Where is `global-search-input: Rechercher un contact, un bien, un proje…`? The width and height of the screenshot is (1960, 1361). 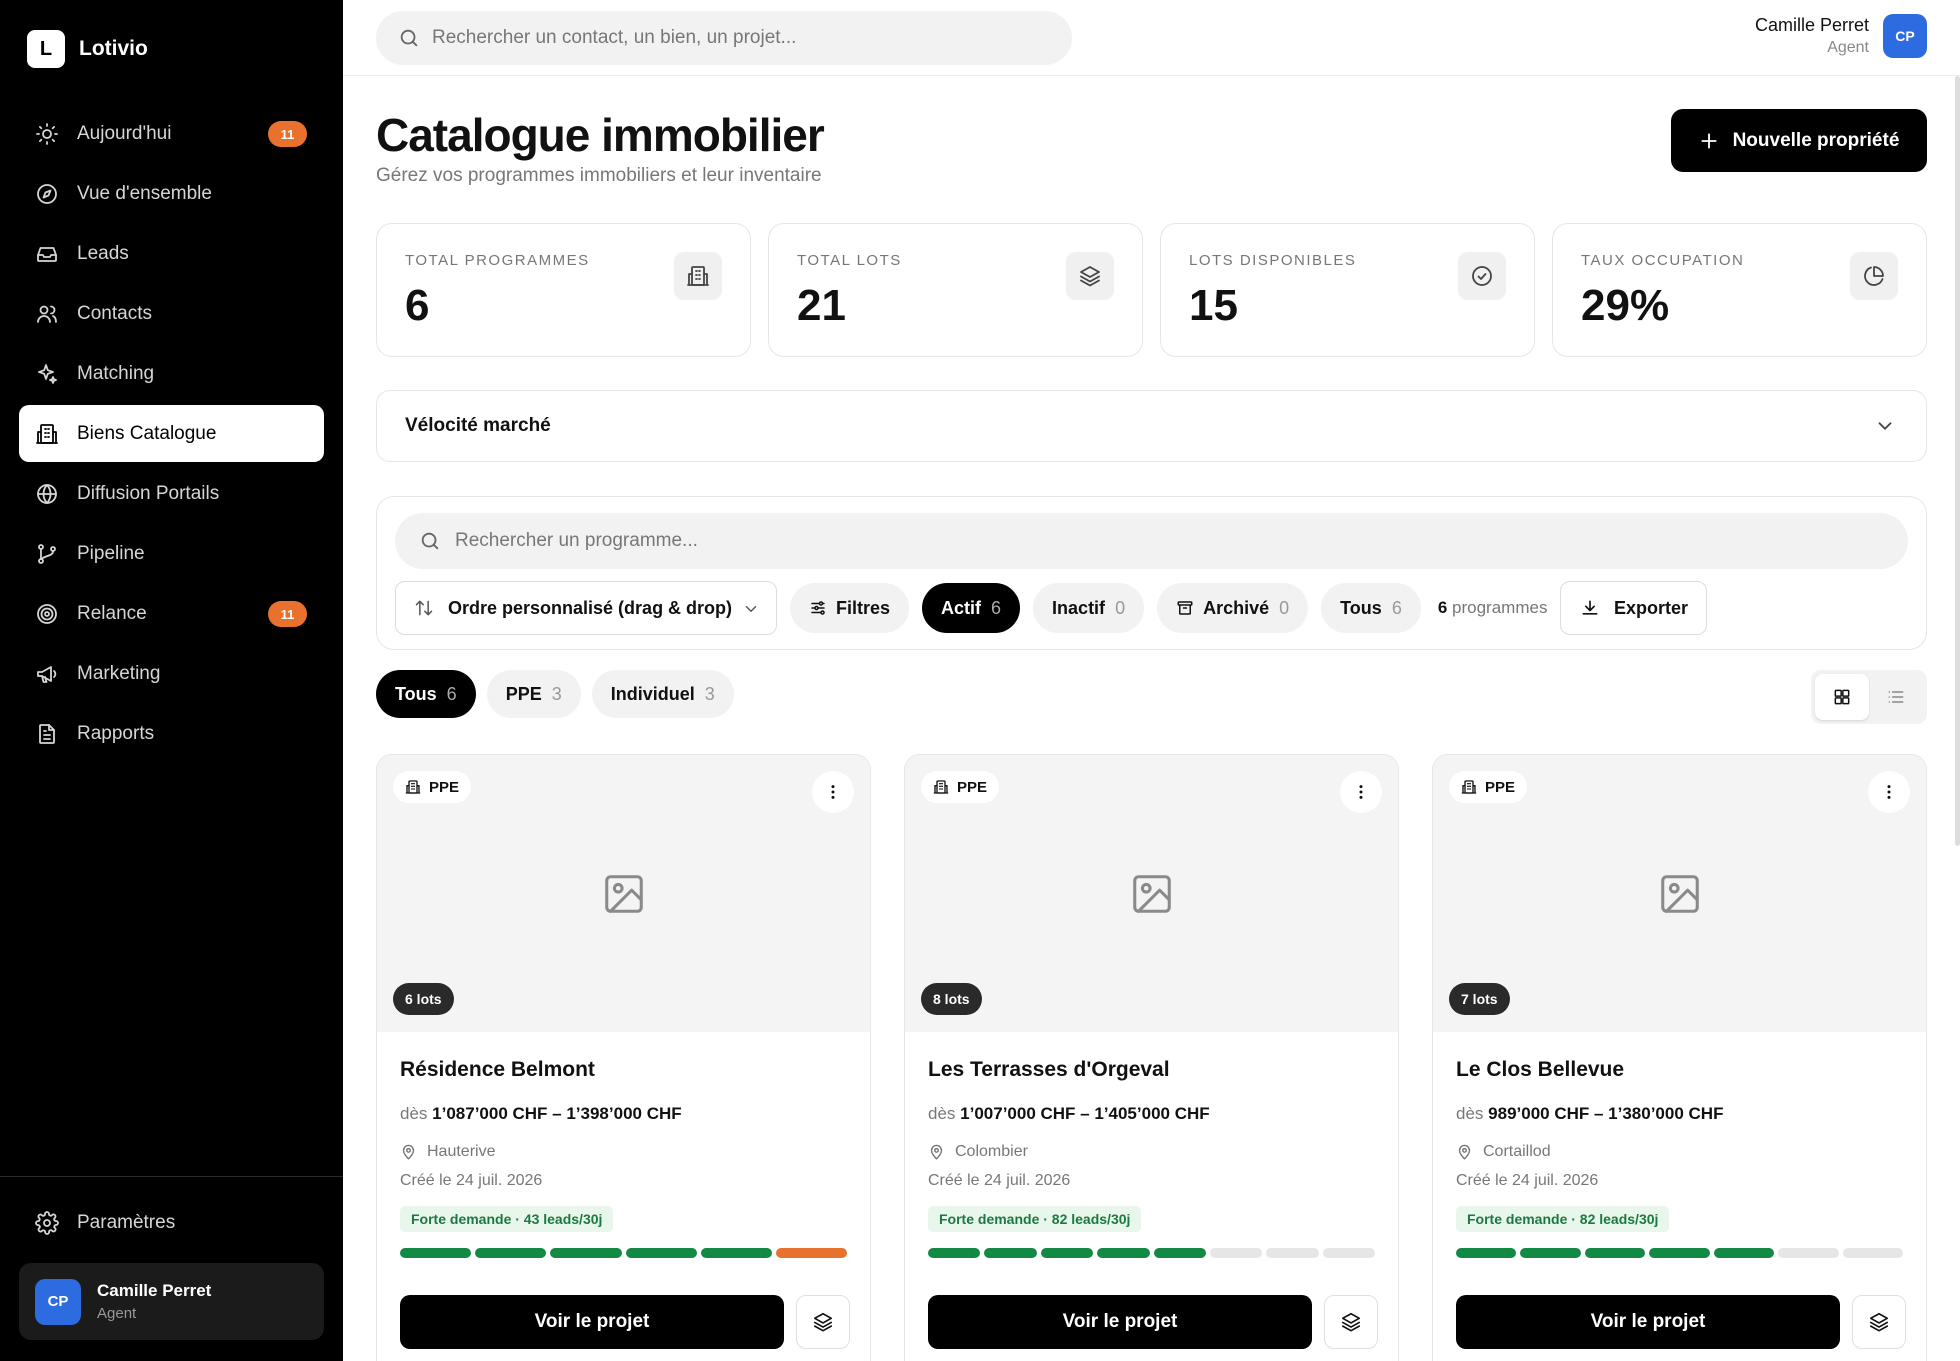 global-search-input: Rechercher un contact, un bien, un proje… is located at coordinates (724, 38).